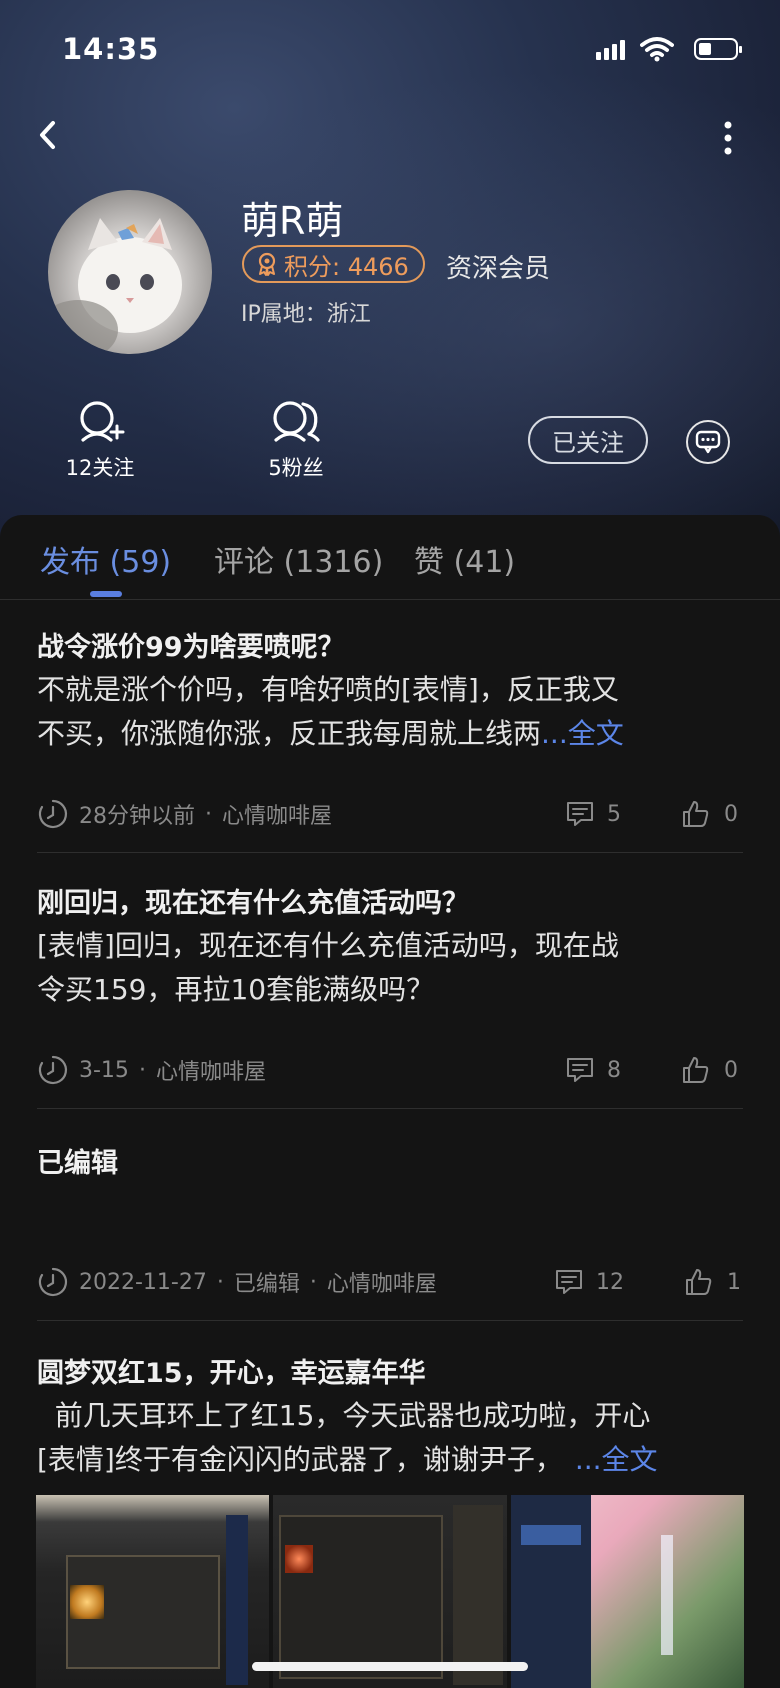 This screenshot has height=1688, width=780. What do you see at coordinates (589, 1282) in the screenshot?
I see `comment-count: 12` at bounding box center [589, 1282].